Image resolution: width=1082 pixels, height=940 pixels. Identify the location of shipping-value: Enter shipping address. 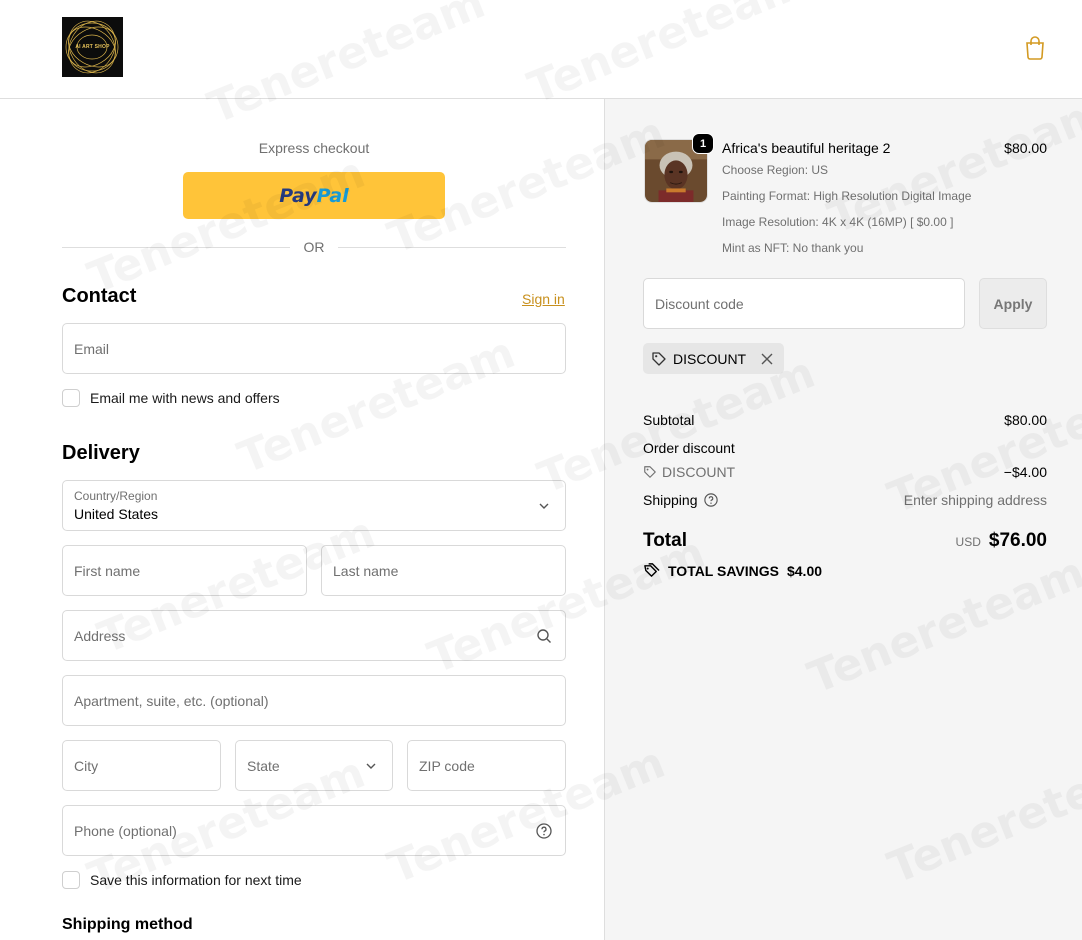
(975, 500).